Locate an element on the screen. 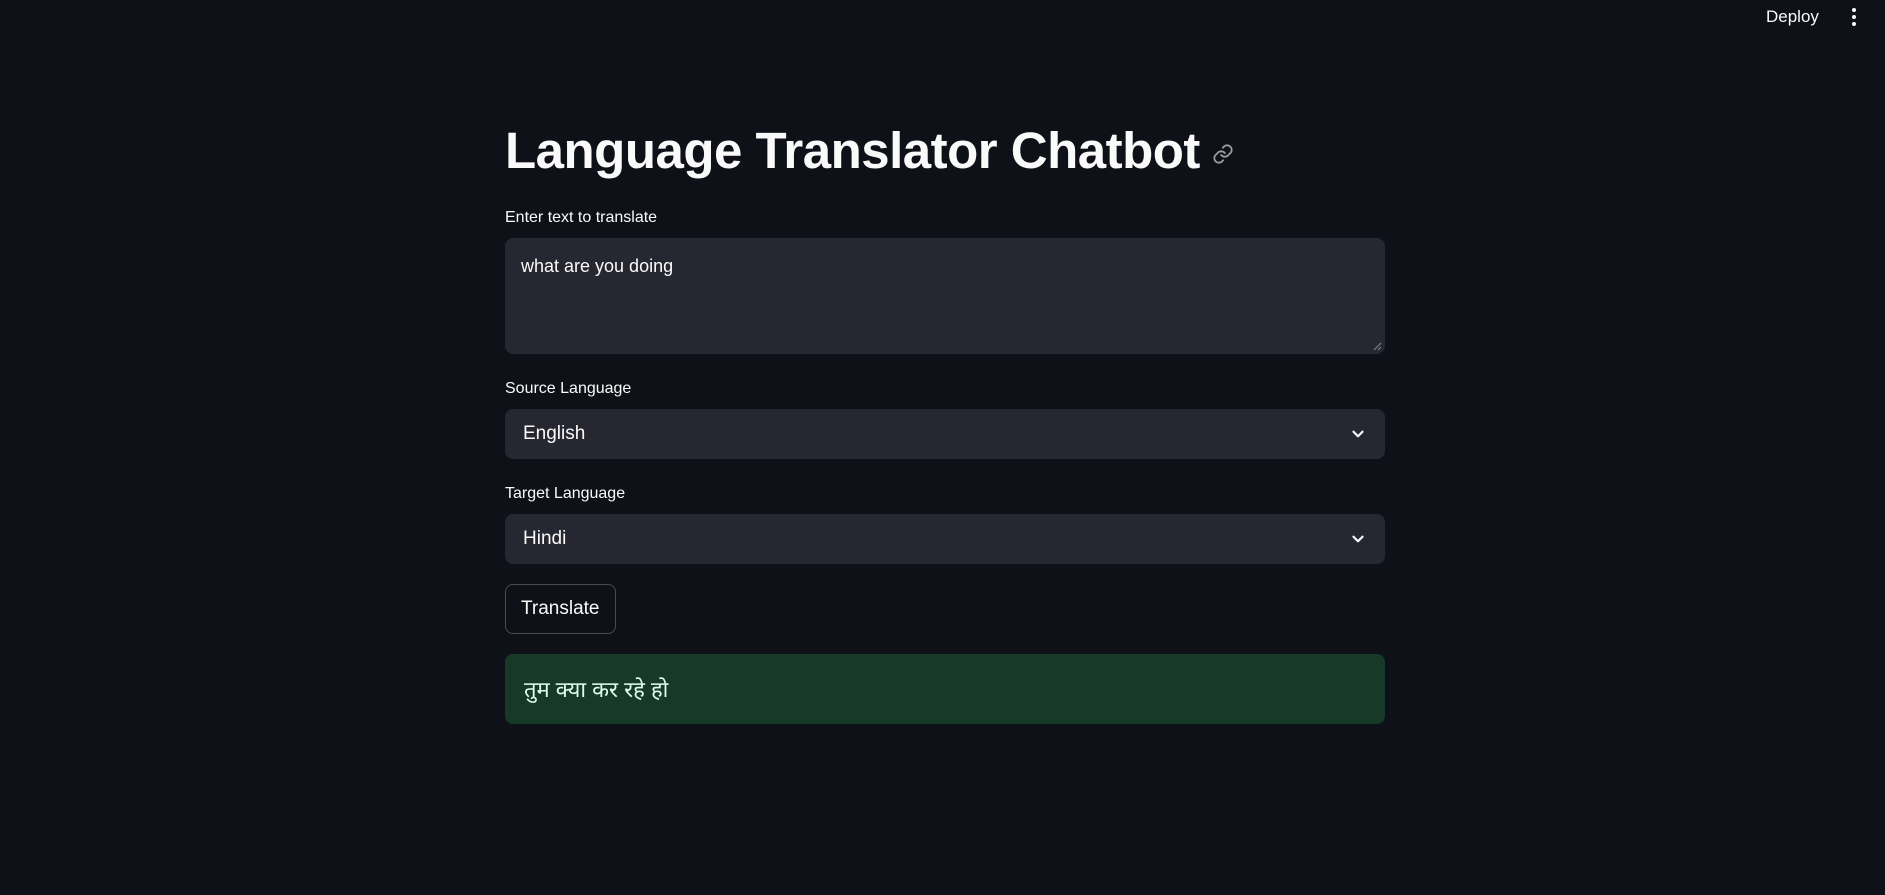 Image resolution: width=1885 pixels, height=895 pixels. translation-result-text: तुम क्या कर रहे हो is located at coordinates (596, 689).